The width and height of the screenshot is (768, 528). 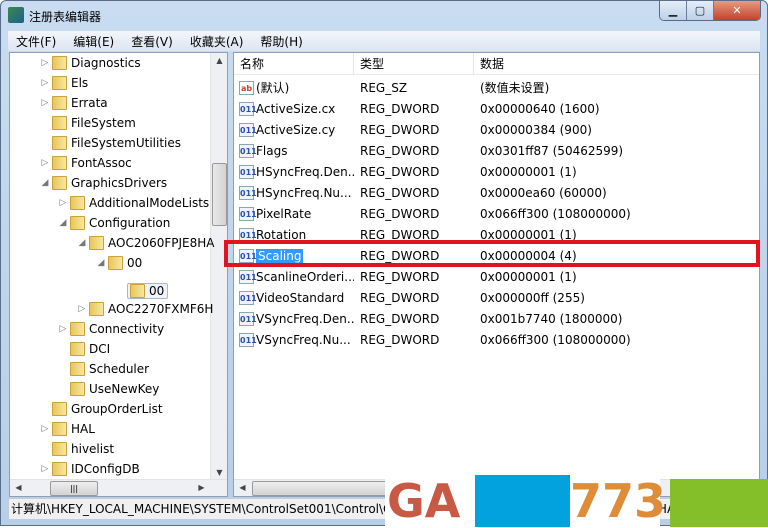 What do you see at coordinates (294, 108) in the screenshot?
I see `value-name-cell: 011 ActiveSize.cx` at bounding box center [294, 108].